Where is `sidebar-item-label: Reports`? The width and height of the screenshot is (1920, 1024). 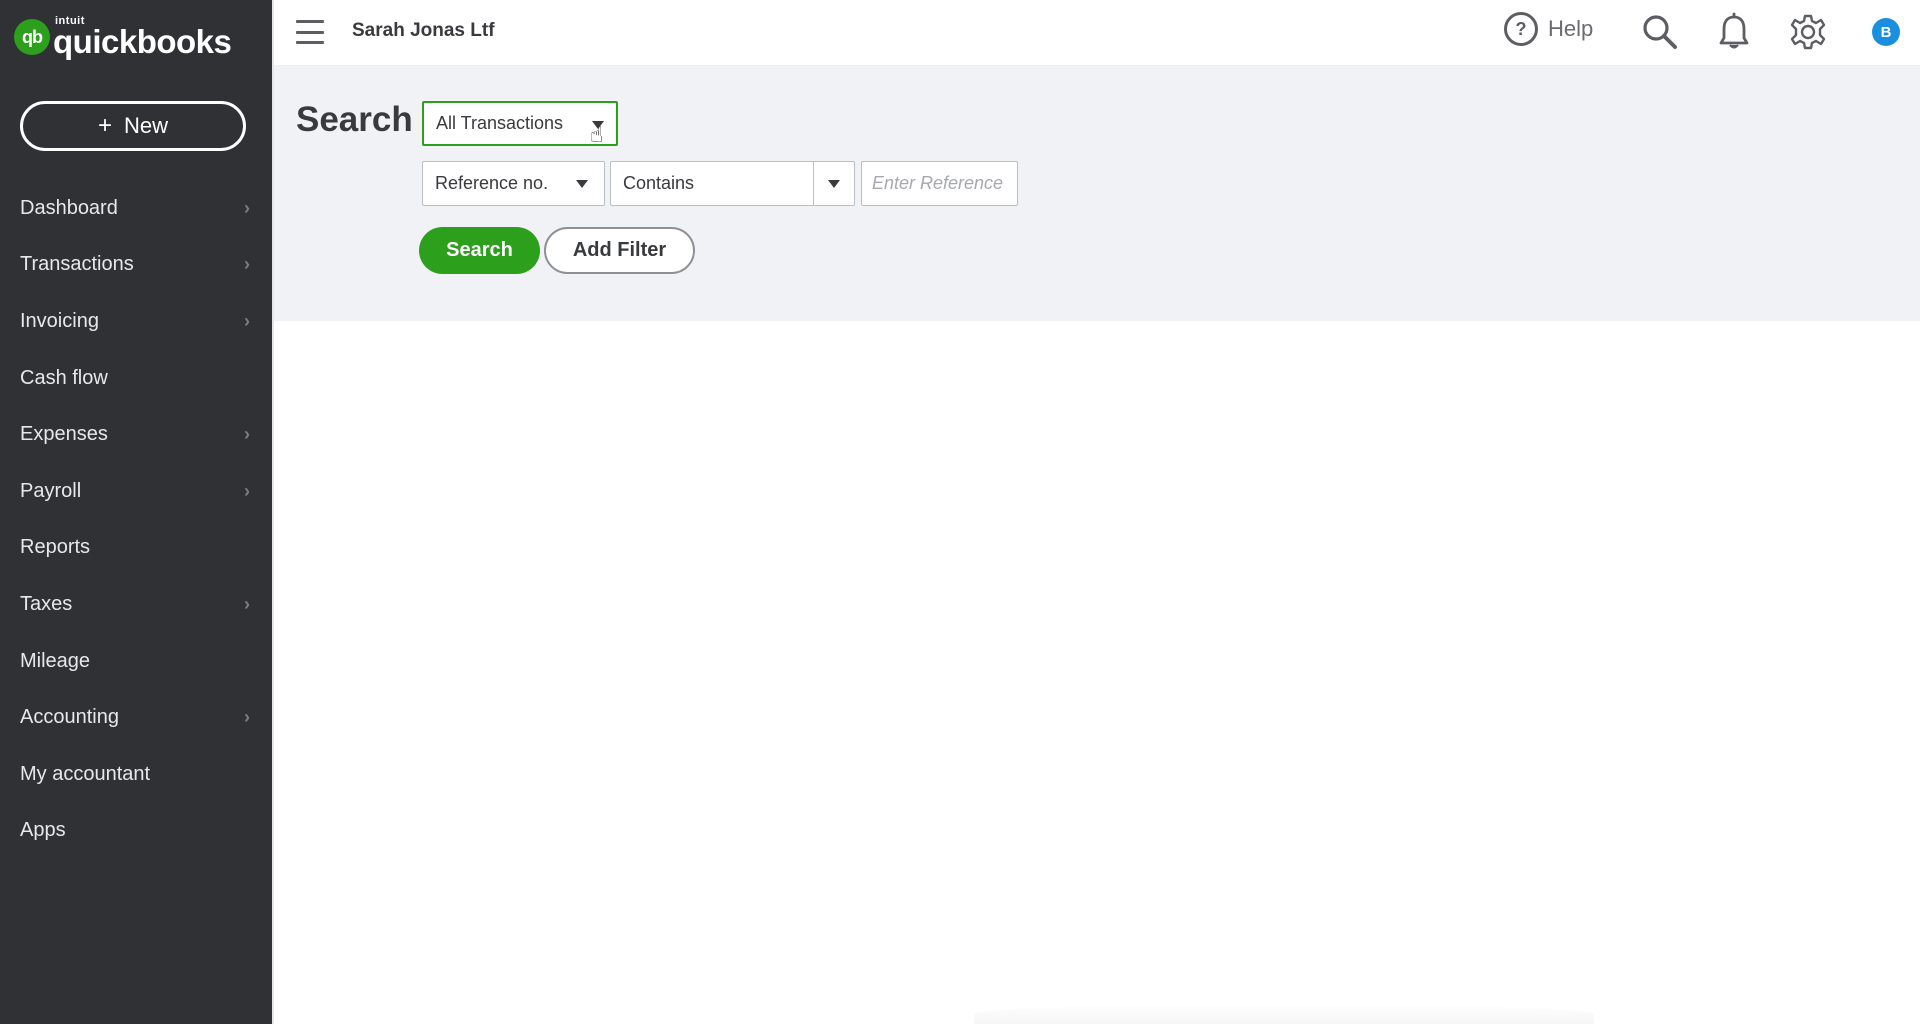 sidebar-item-label: Reports is located at coordinates (55, 547).